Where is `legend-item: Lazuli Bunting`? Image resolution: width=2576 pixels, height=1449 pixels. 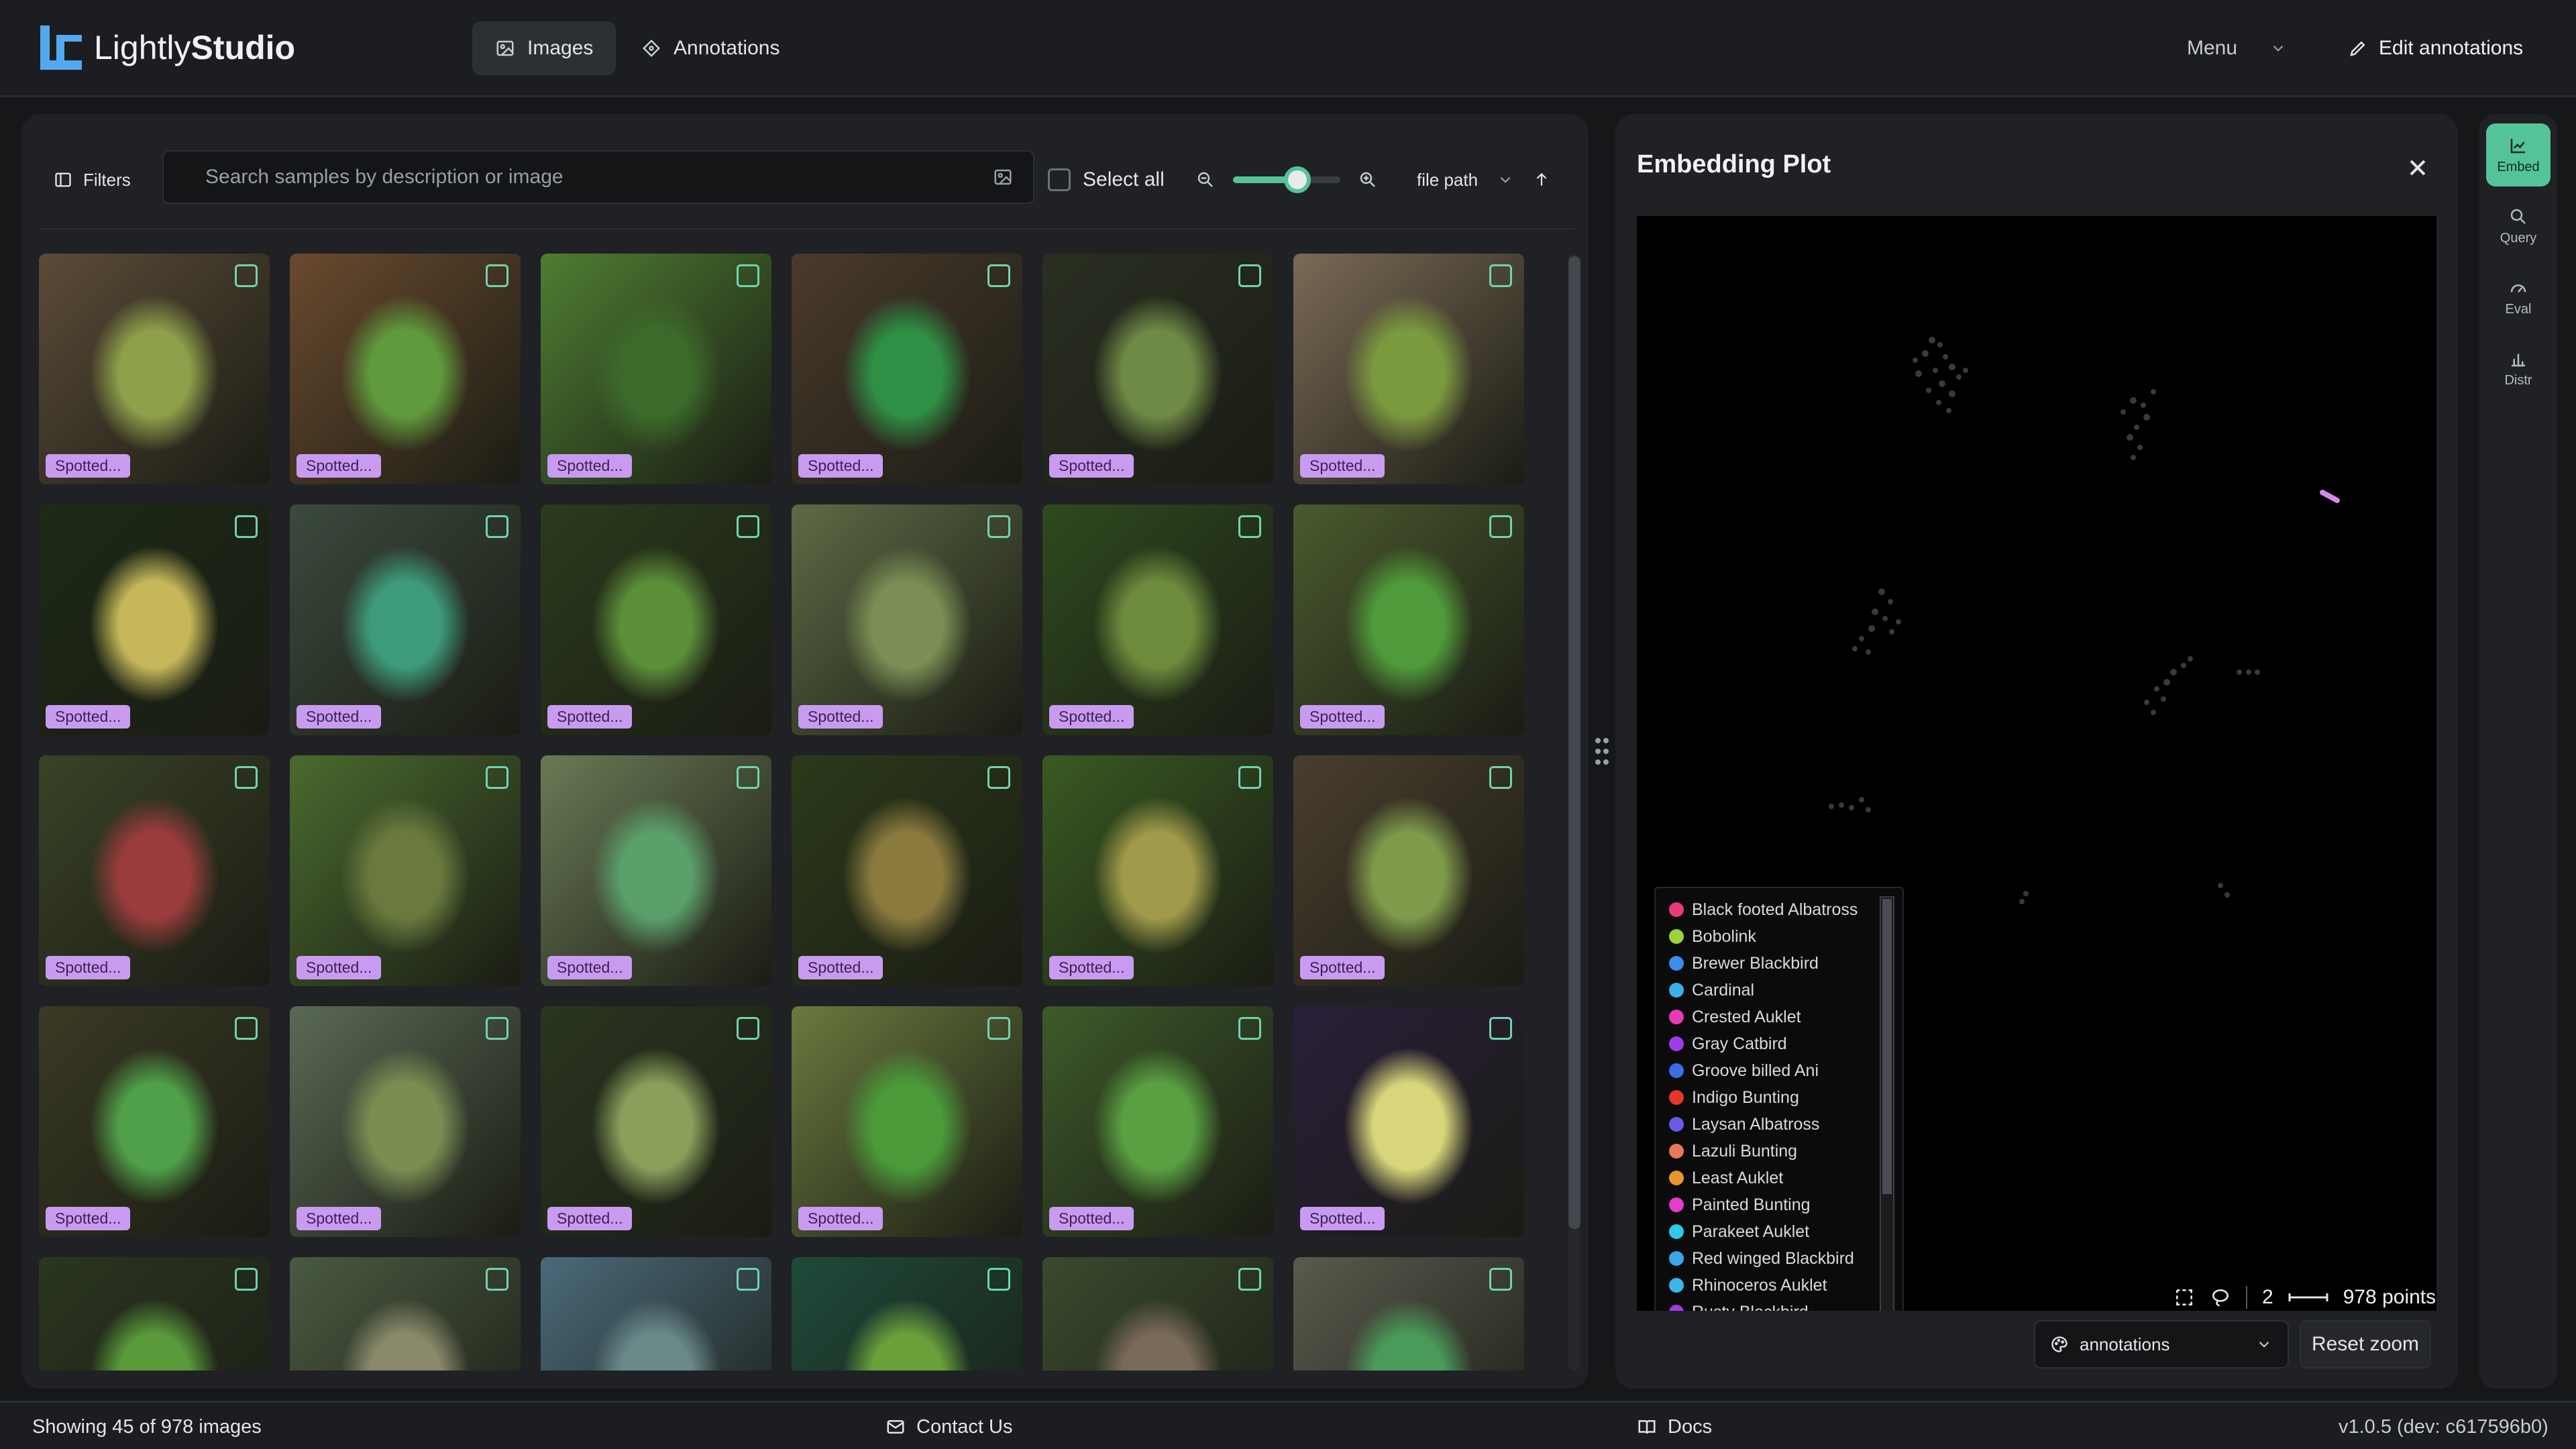 legend-item: Lazuli Bunting is located at coordinates (1733, 1151).